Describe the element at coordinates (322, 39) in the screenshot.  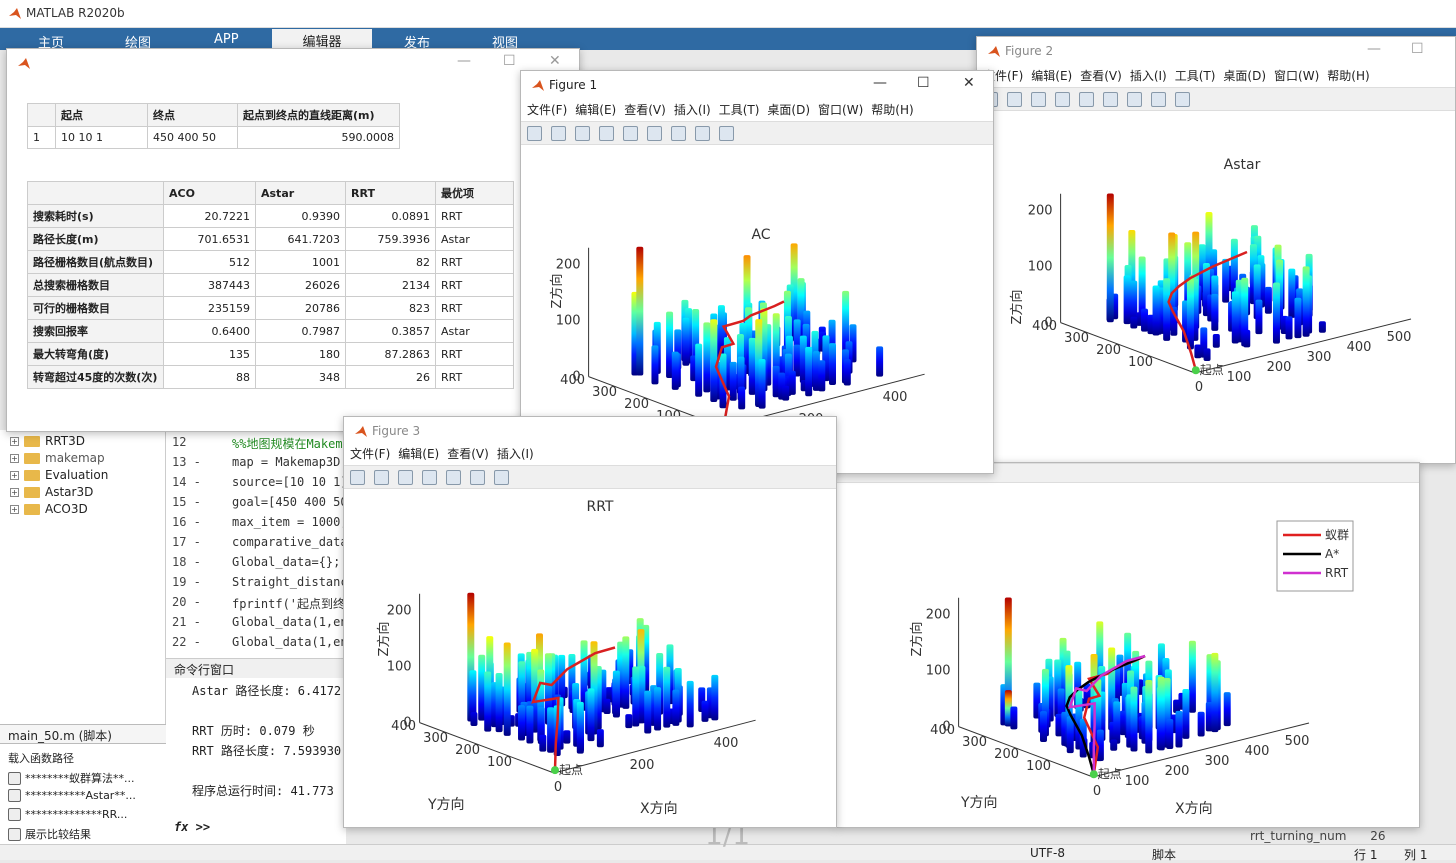
I see `tab-editor: 编辑器` at that location.